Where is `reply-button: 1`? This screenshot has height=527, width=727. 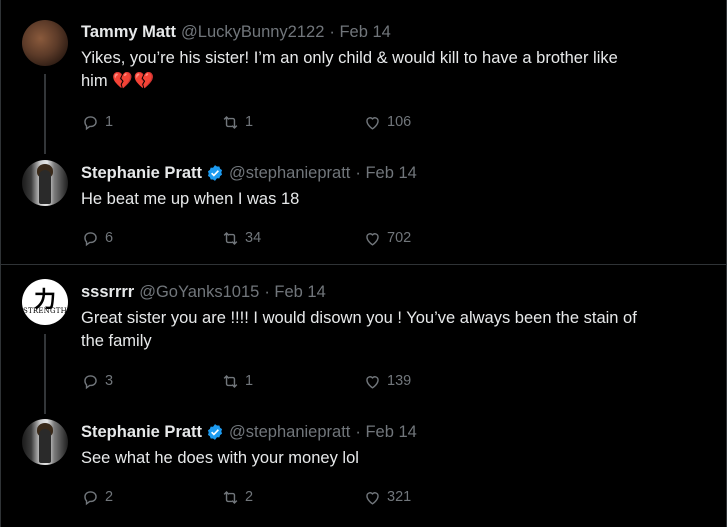
reply-button: 1 is located at coordinates (97, 122).